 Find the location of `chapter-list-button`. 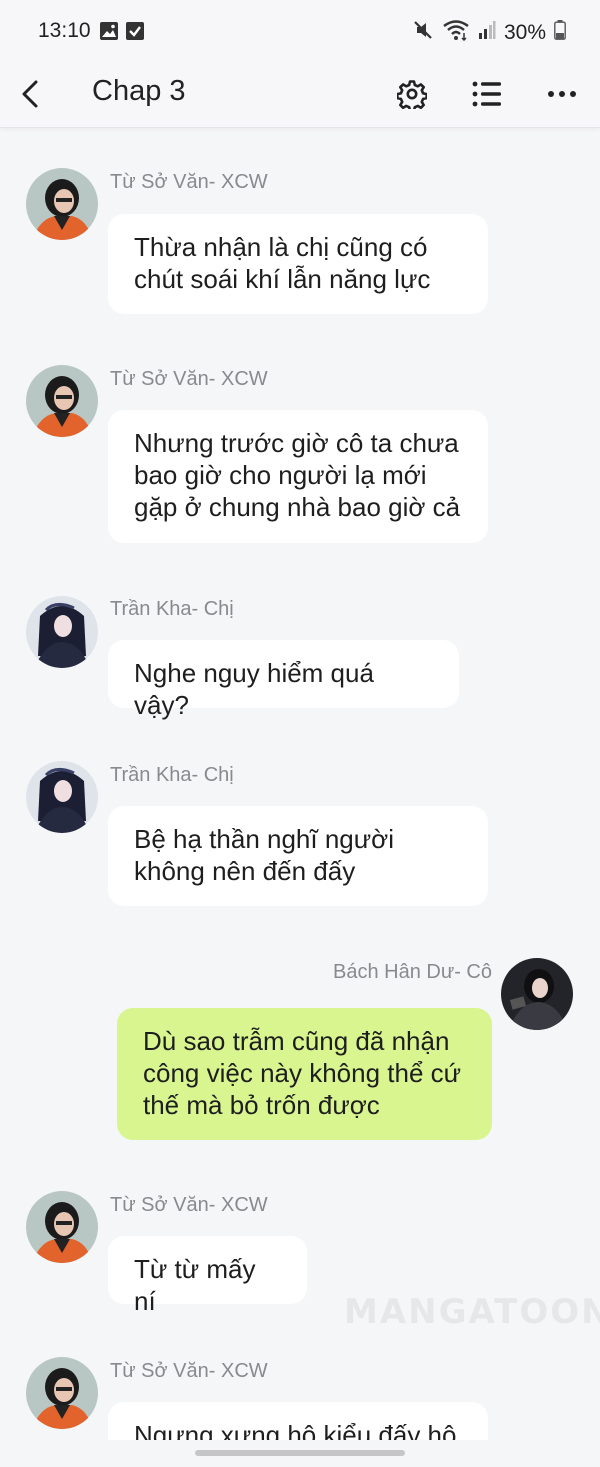

chapter-list-button is located at coordinates (487, 94).